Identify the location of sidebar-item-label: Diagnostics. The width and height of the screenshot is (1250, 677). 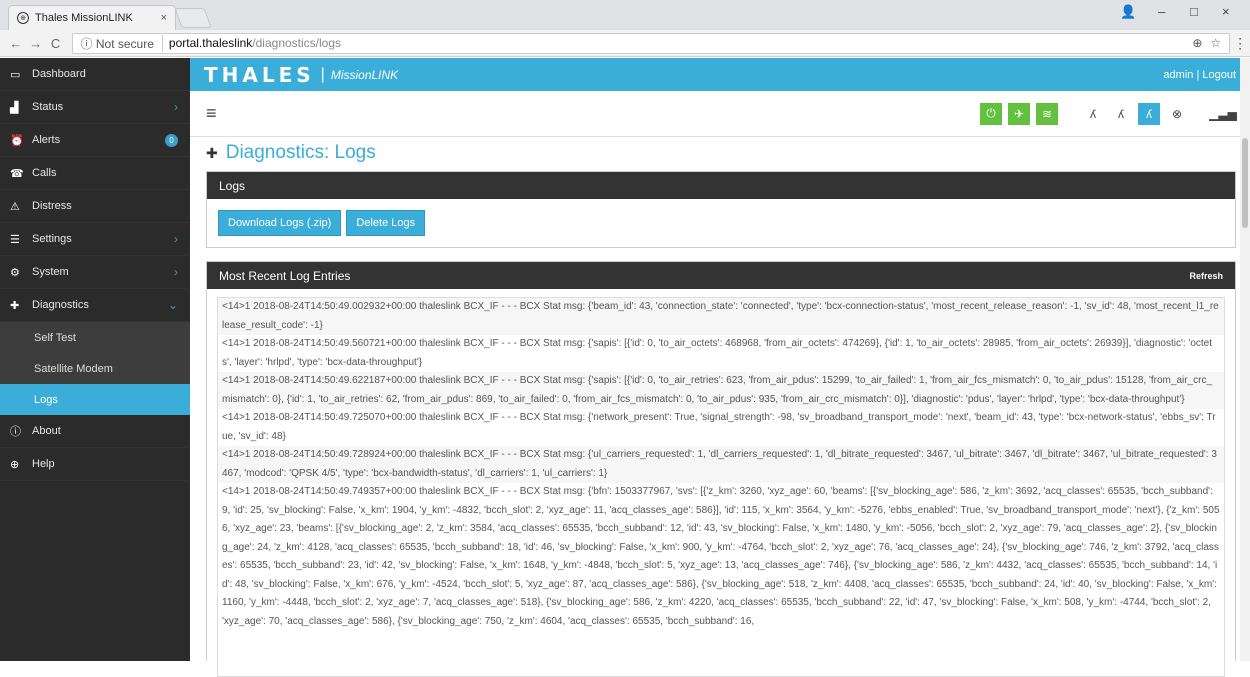
(60, 305).